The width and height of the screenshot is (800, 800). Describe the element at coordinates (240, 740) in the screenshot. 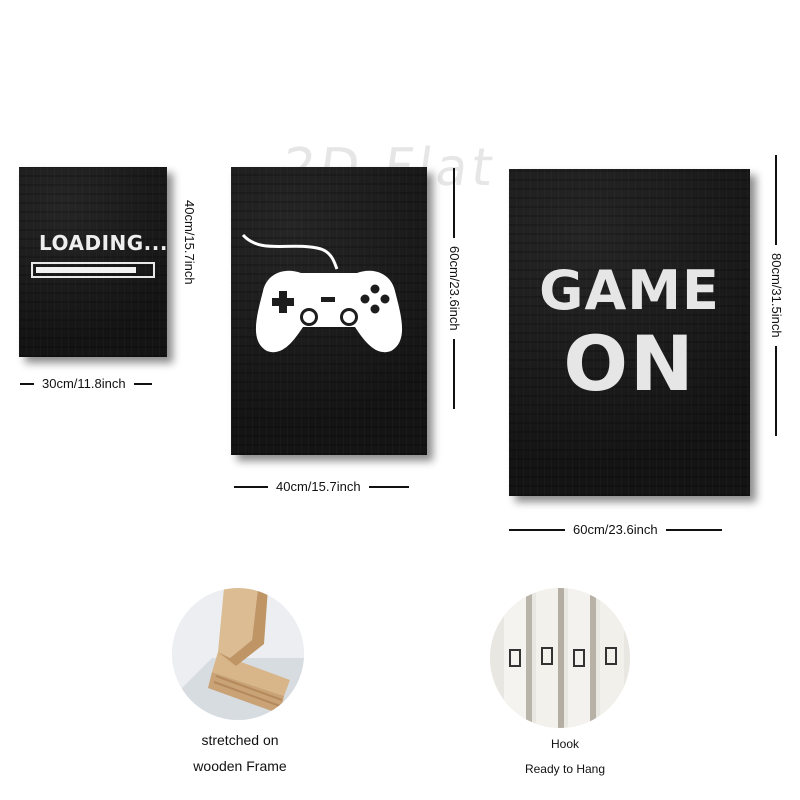

I see `frame-caption-line1: stretched on` at that location.